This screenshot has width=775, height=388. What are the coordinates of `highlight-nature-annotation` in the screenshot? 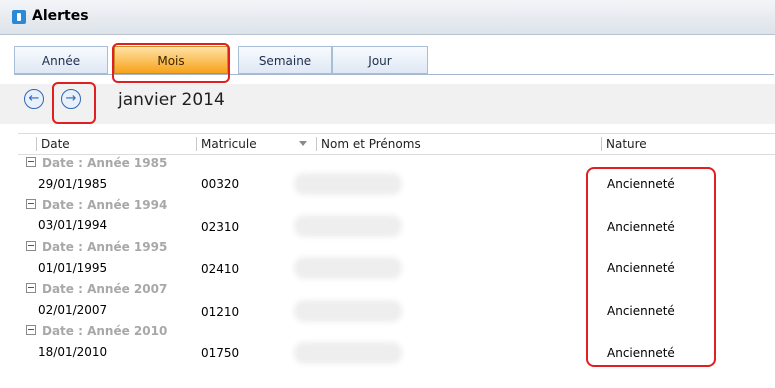 It's located at (651, 267).